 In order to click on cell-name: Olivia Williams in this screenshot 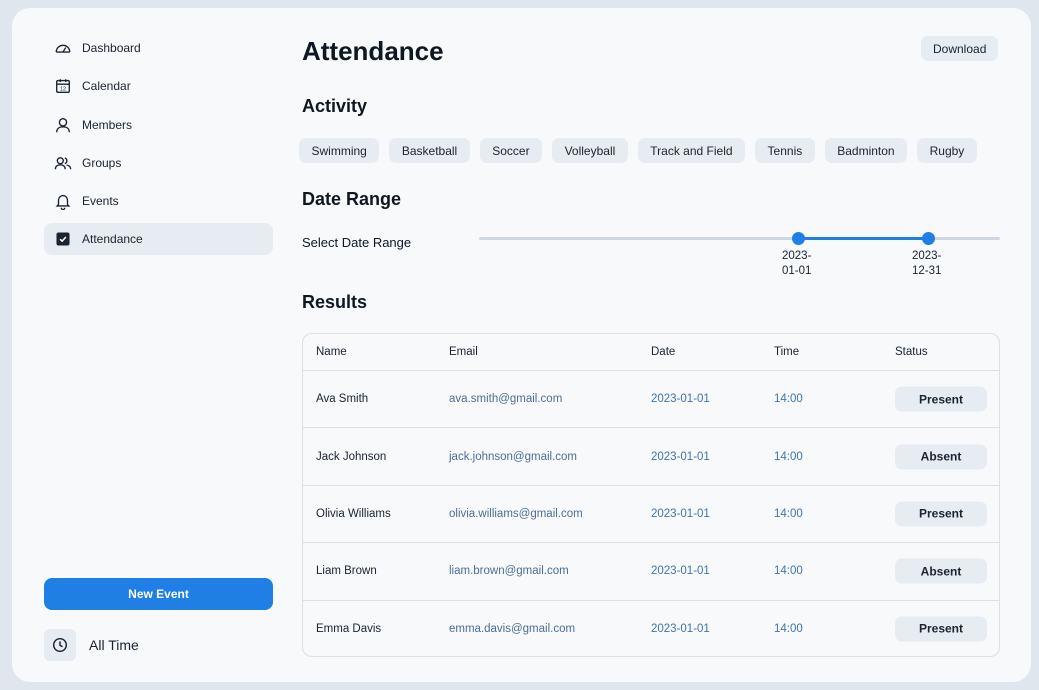, I will do `click(353, 513)`.